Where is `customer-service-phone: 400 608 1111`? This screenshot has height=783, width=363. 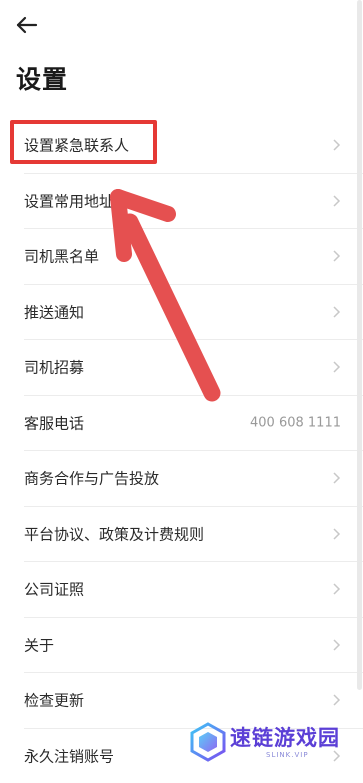
customer-service-phone: 400 608 1111 is located at coordinates (295, 422).